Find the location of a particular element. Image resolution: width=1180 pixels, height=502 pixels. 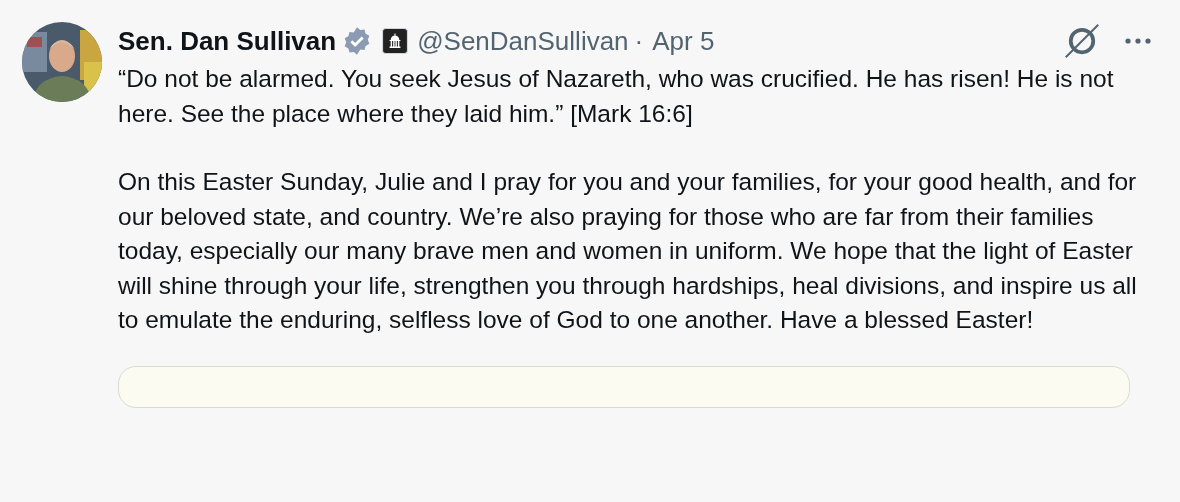

slashed-circle-icon is located at coordinates (1082, 41).